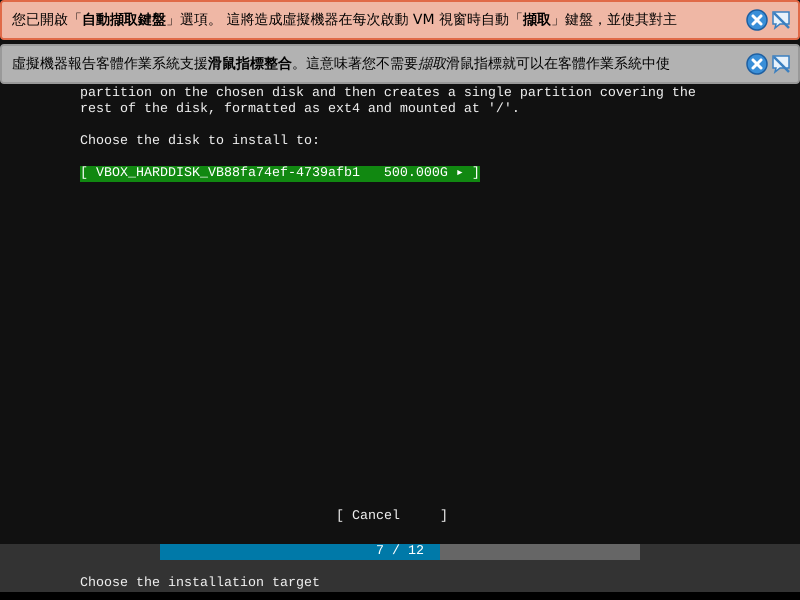  Describe the element at coordinates (300, 110) in the screenshot. I see `description-line: rest of the disk, formatted as ext4 and mounted at '/'.` at that location.